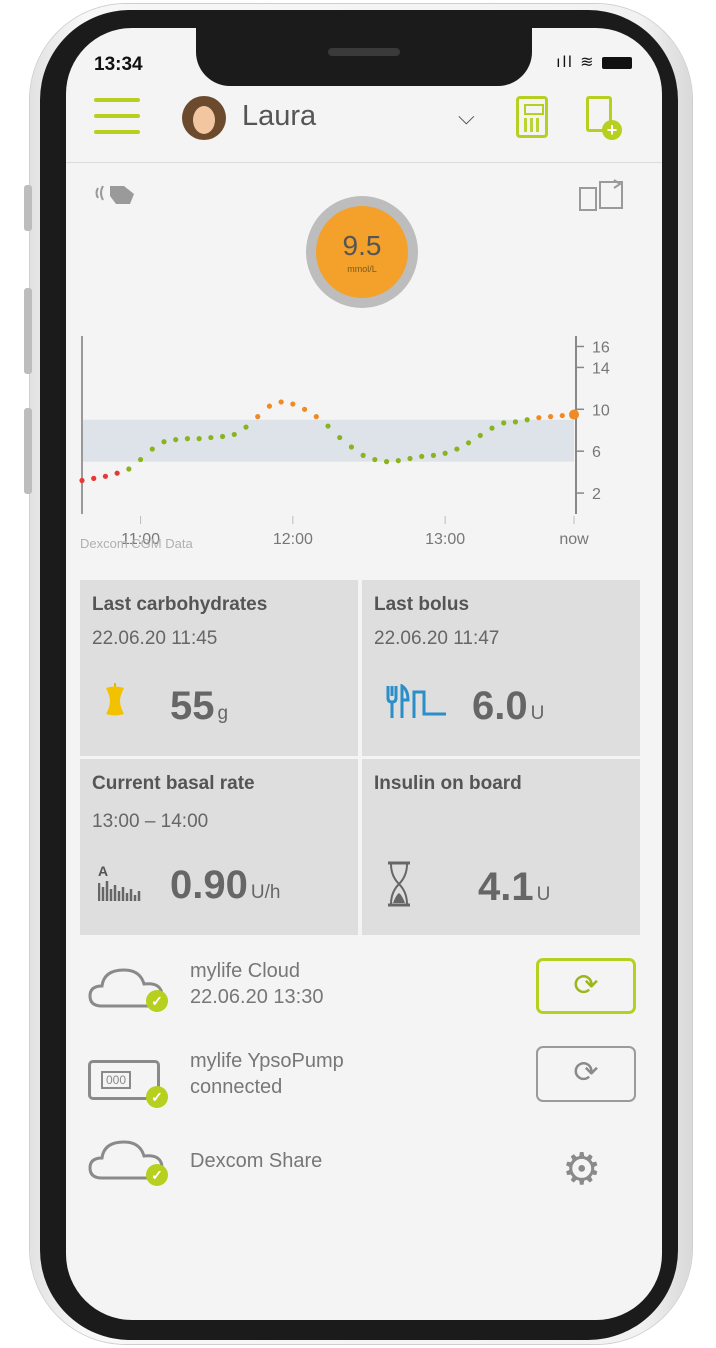 The height and width of the screenshot is (1348, 716). I want to click on notch, so click(364, 57).